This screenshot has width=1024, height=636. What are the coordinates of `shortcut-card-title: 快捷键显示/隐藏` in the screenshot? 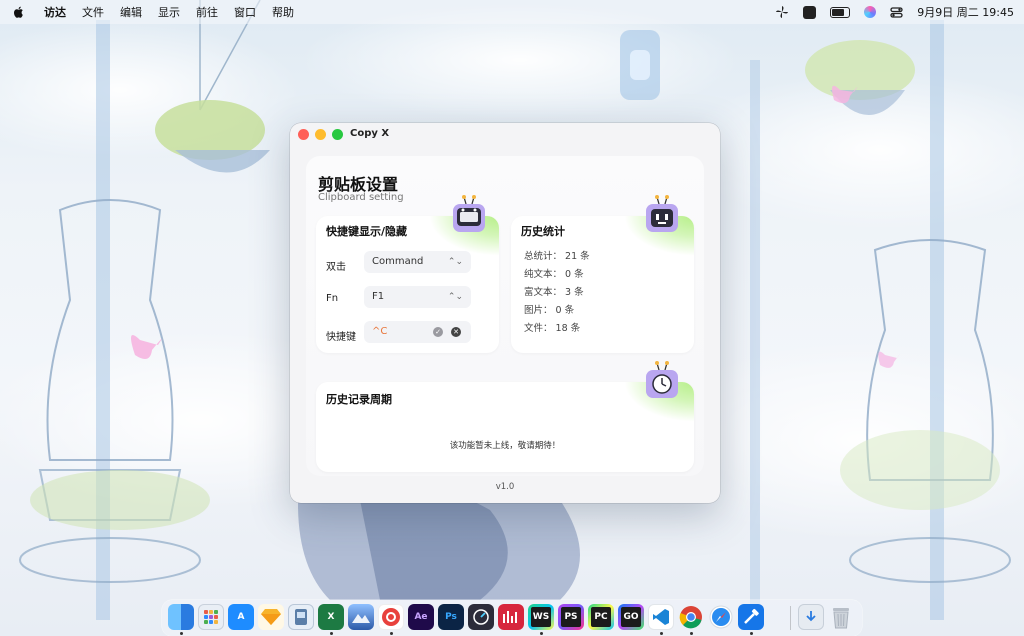 It's located at (371, 231).